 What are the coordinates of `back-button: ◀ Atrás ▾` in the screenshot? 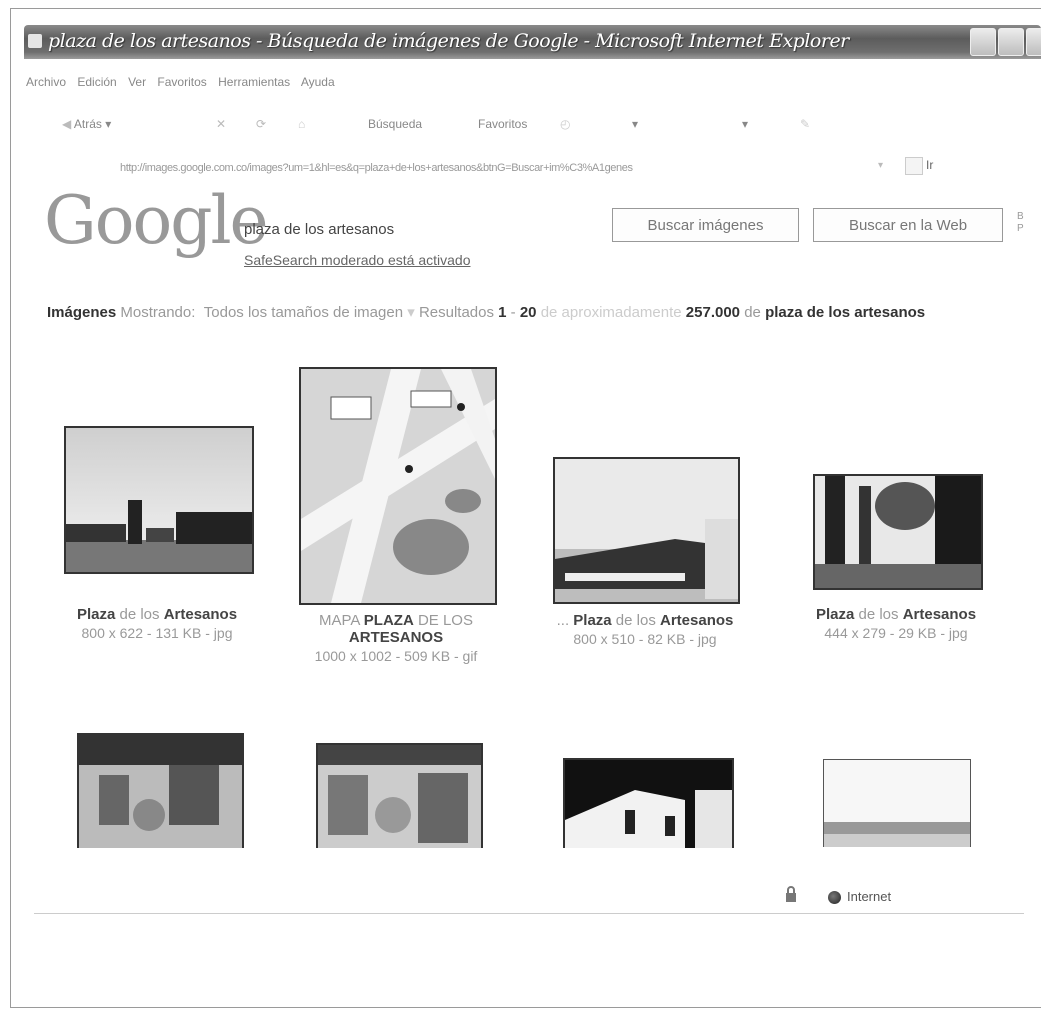 It's located at (86, 124).